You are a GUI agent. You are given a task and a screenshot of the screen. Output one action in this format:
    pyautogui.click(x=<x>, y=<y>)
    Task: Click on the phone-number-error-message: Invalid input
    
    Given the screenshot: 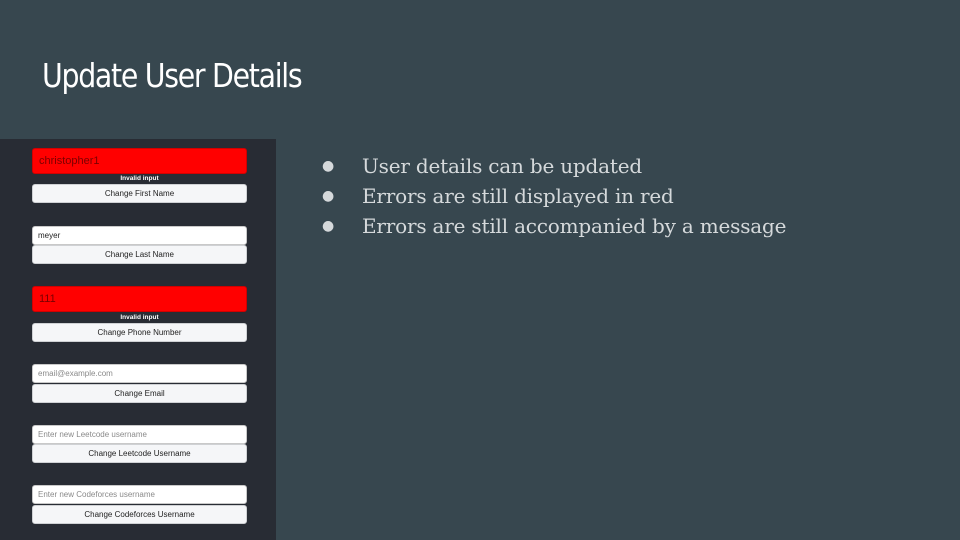 What is the action you would take?
    pyautogui.click(x=139, y=317)
    